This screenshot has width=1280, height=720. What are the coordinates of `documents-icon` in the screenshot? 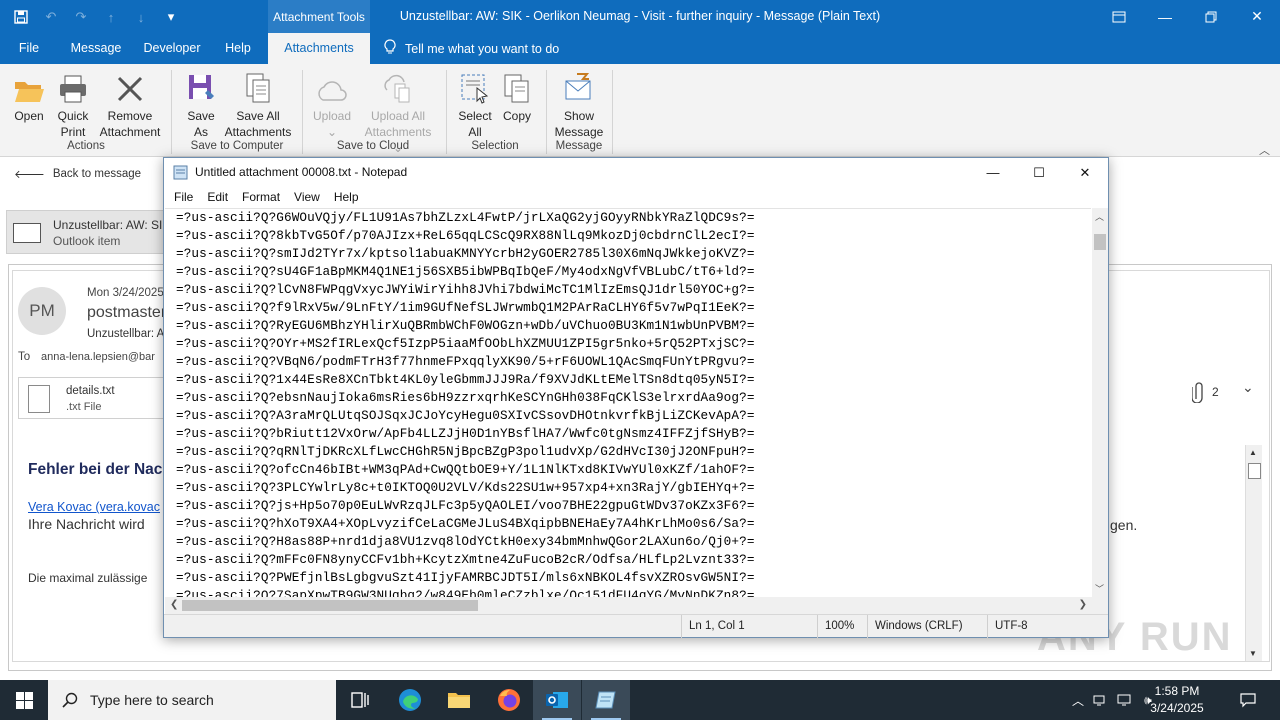 It's located at (258, 88).